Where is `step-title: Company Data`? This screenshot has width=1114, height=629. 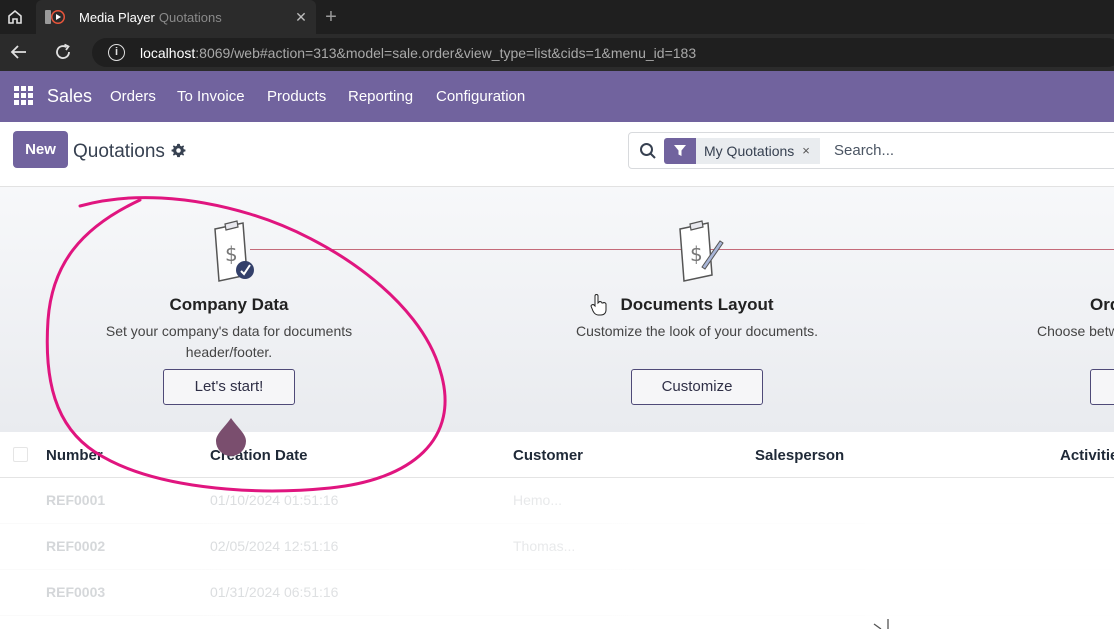 step-title: Company Data is located at coordinates (229, 304).